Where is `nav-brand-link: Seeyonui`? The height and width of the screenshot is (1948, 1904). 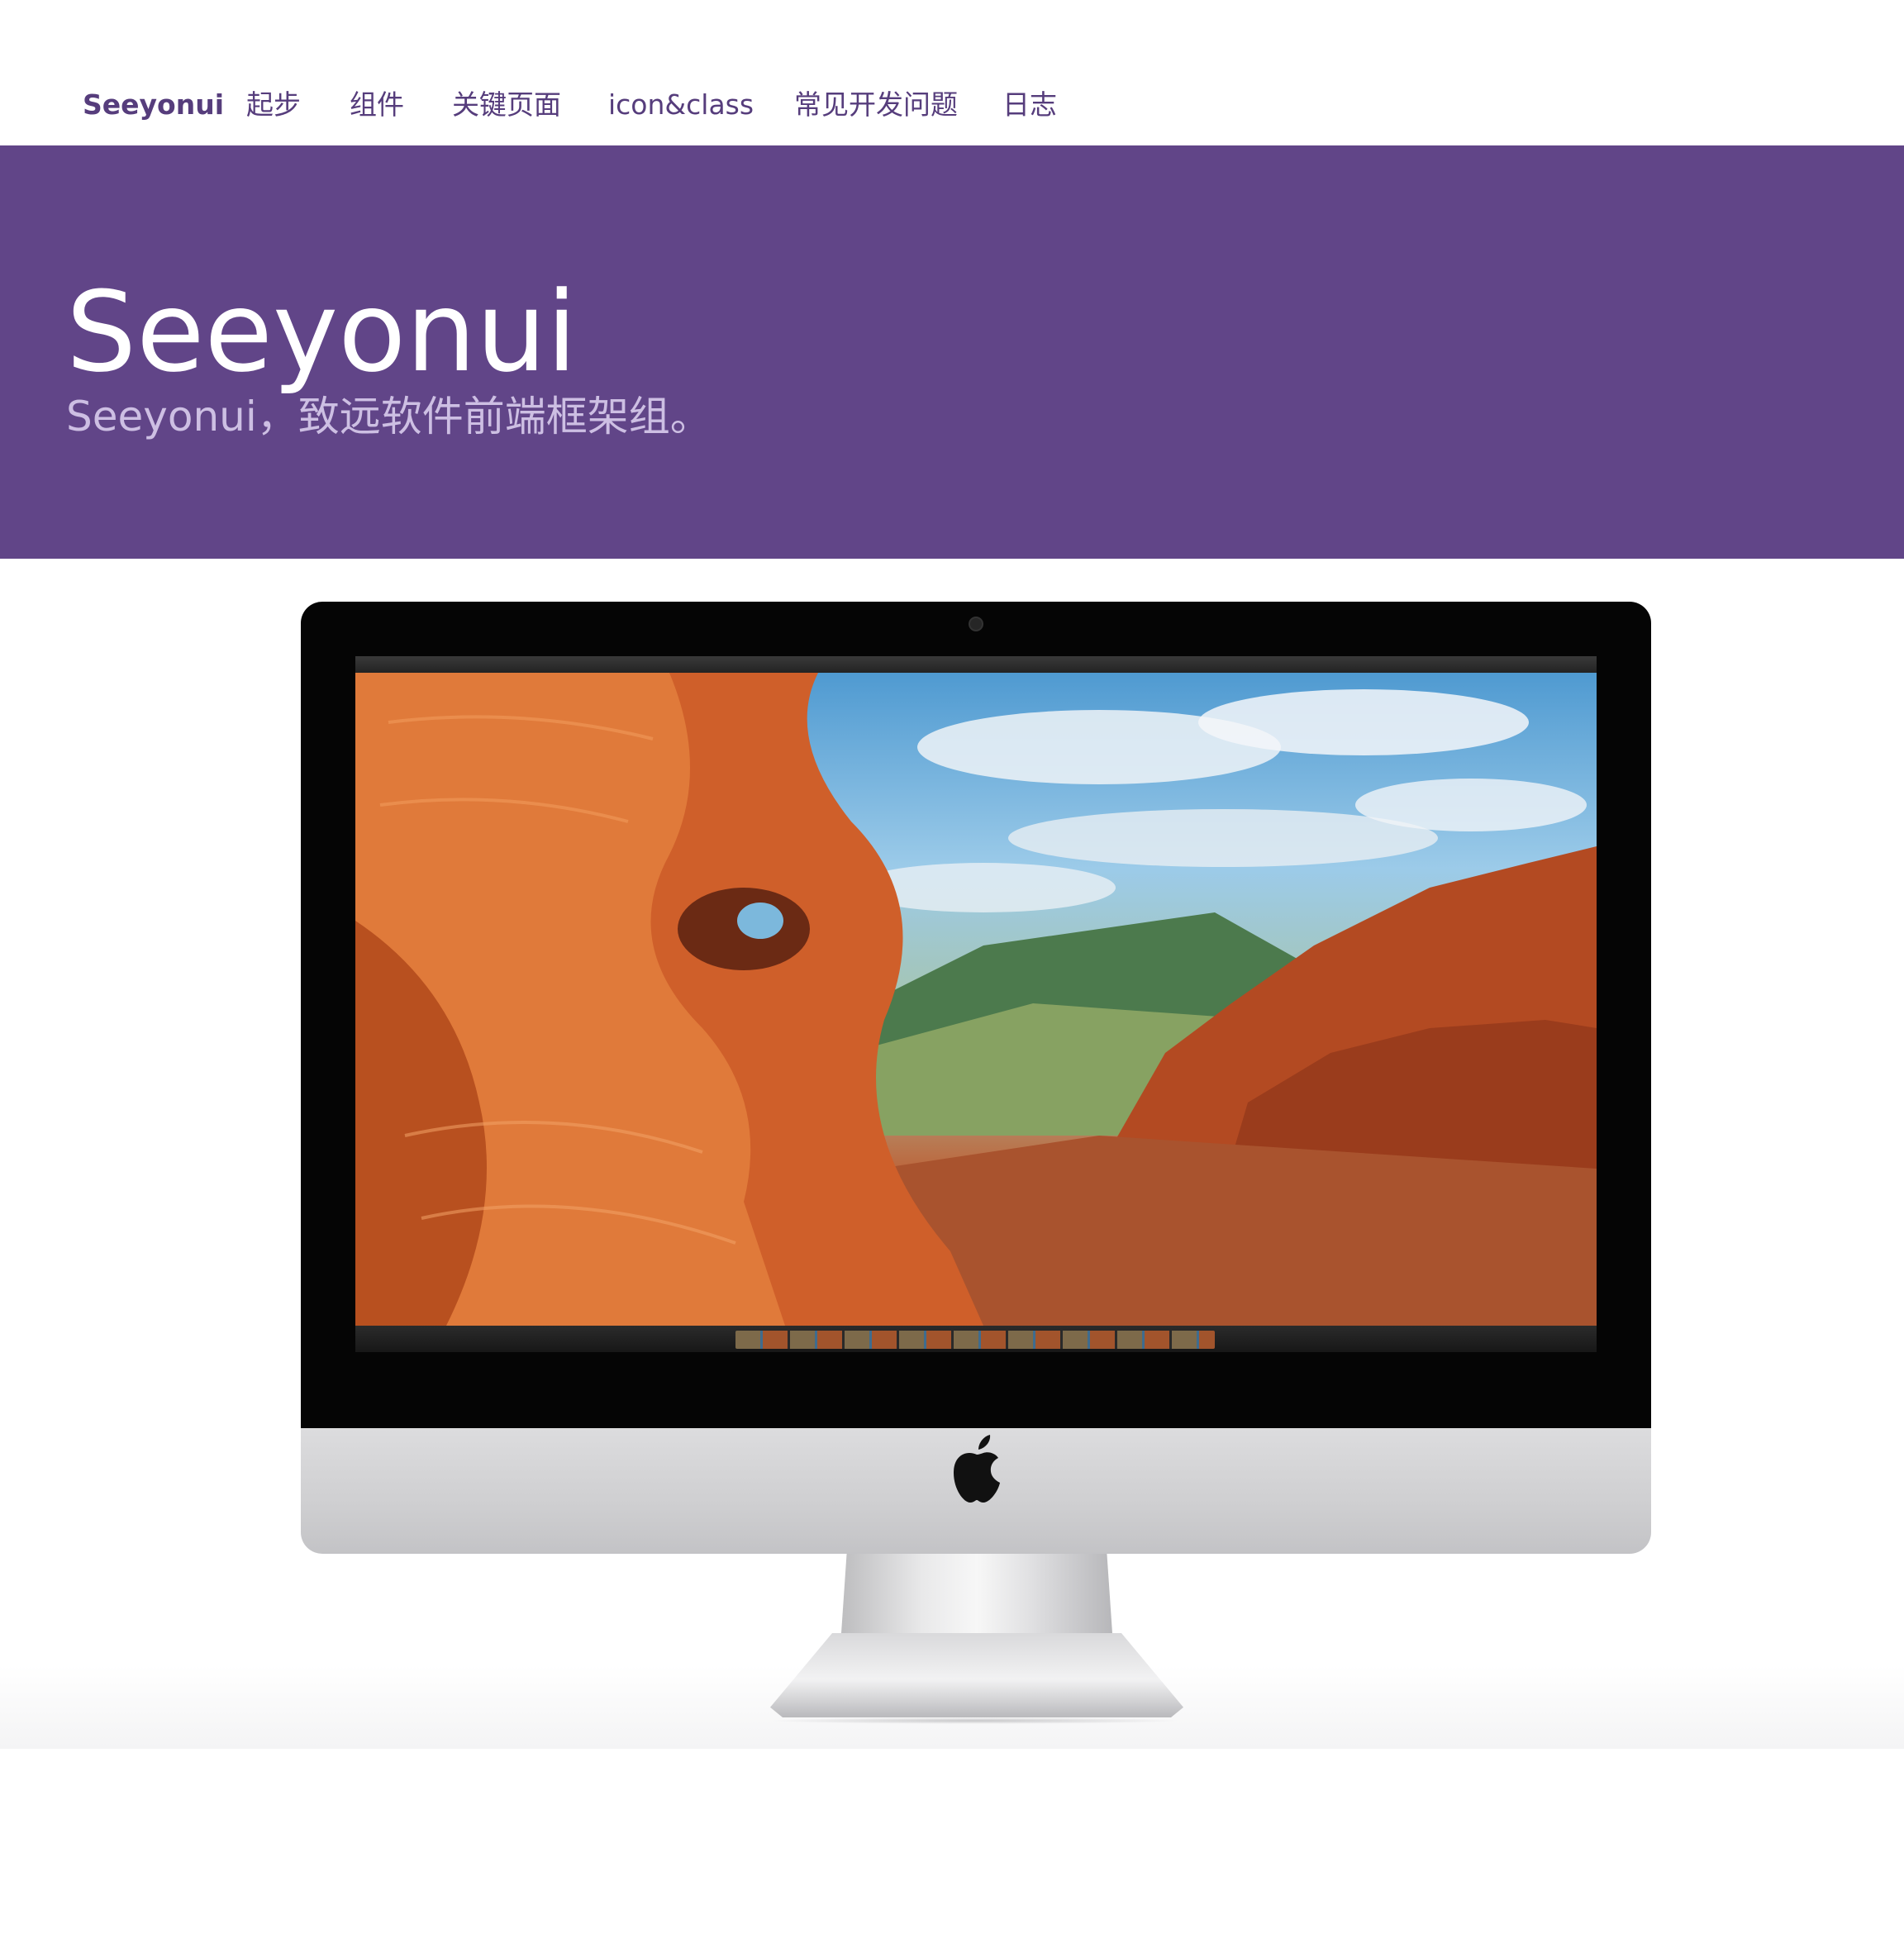
nav-brand-link: Seeyonui is located at coordinates (153, 105).